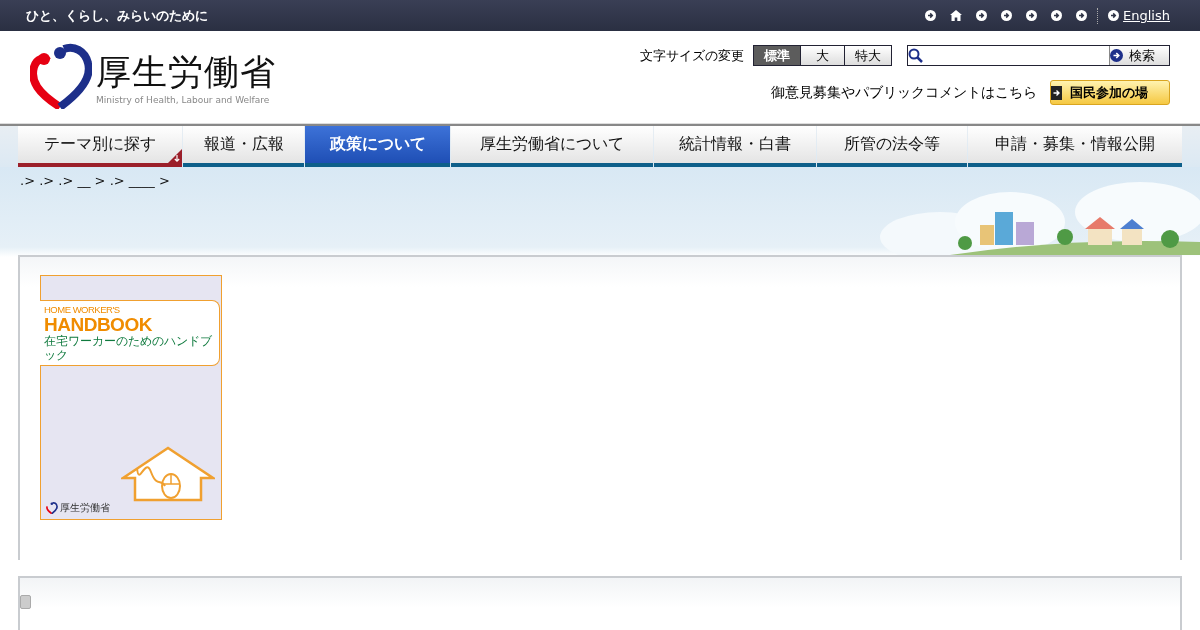 This screenshot has height=630, width=1200. I want to click on tagline: ひと、くらし、みらいのために, so click(117, 15).